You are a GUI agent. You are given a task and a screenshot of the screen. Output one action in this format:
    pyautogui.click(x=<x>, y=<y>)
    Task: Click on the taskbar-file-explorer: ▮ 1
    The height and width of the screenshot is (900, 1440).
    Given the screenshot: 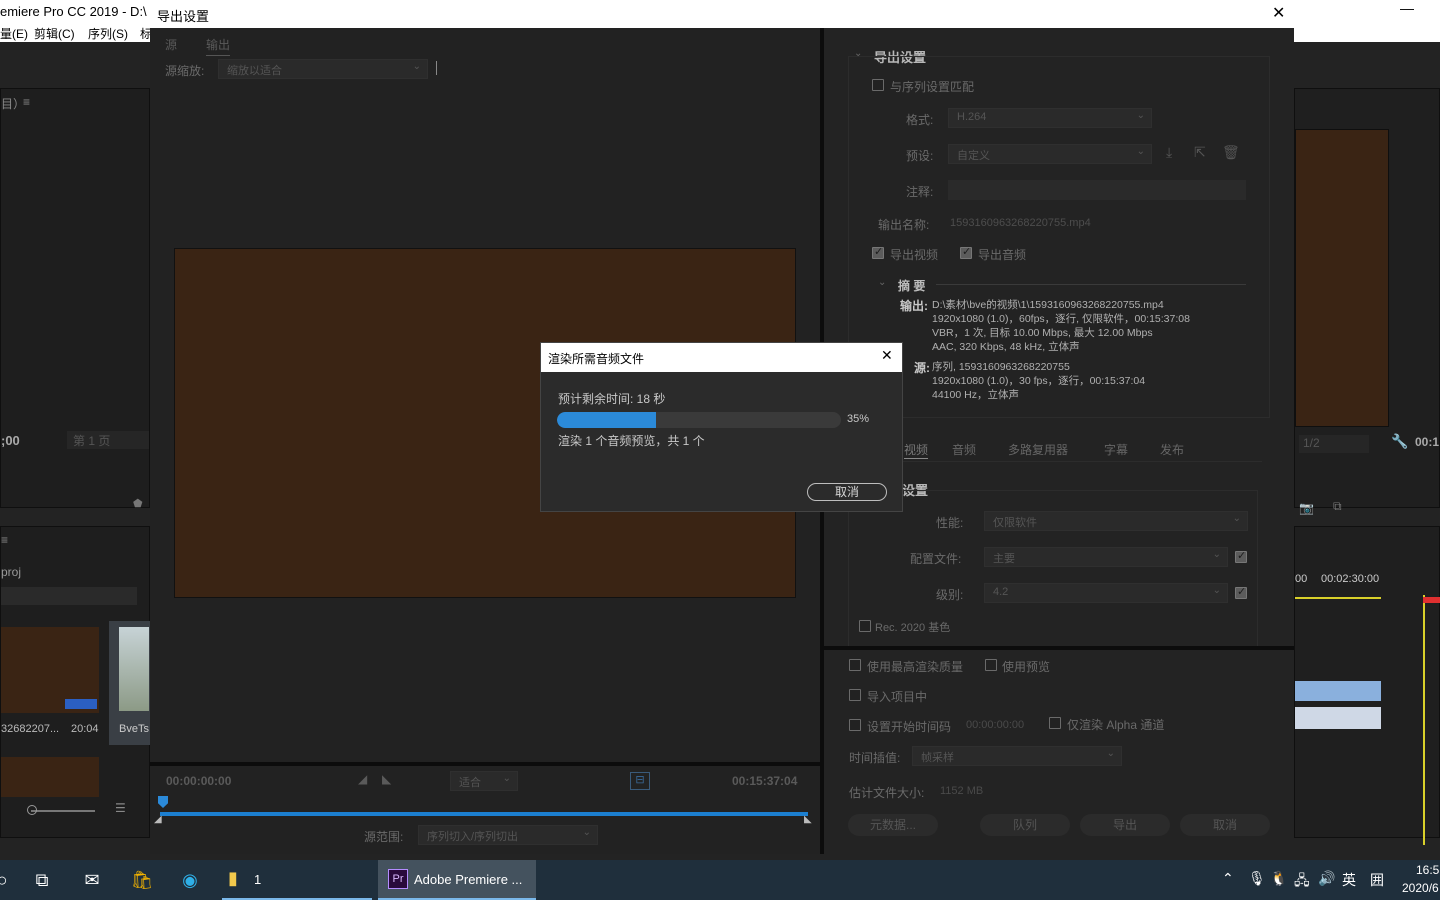 What is the action you would take?
    pyautogui.click(x=297, y=880)
    